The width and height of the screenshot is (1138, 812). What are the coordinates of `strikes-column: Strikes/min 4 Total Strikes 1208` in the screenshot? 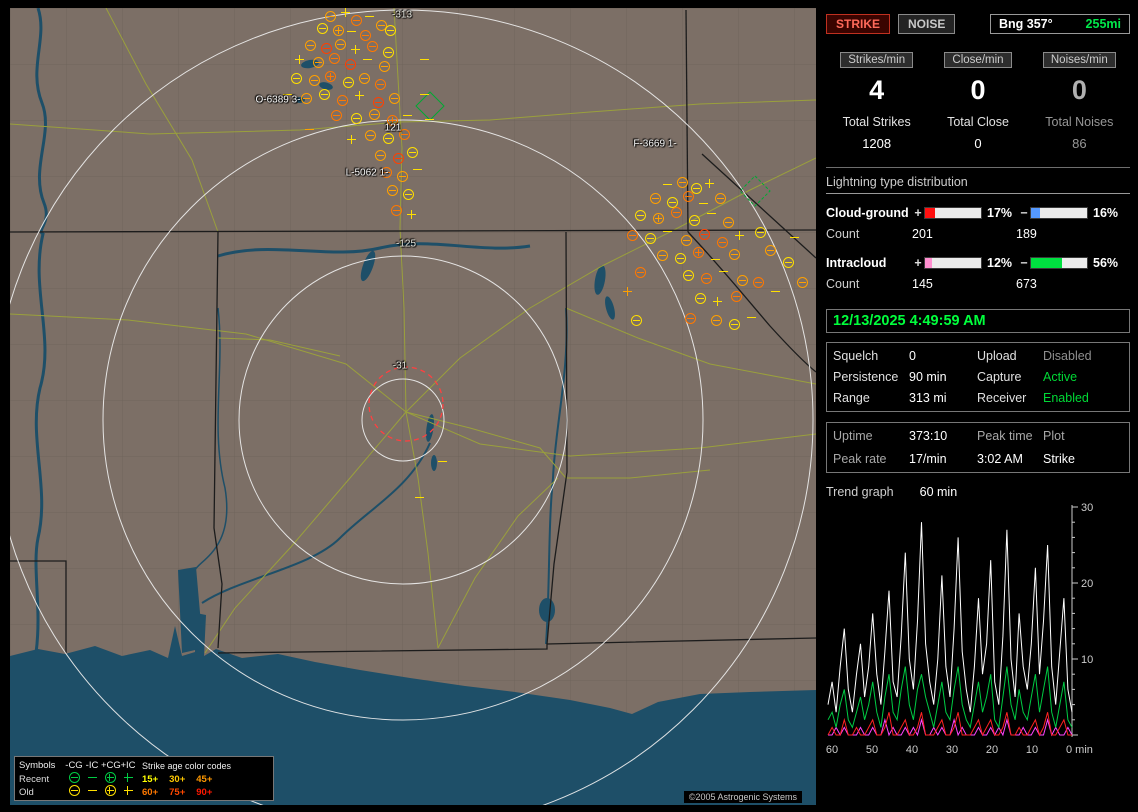 It's located at (876, 101).